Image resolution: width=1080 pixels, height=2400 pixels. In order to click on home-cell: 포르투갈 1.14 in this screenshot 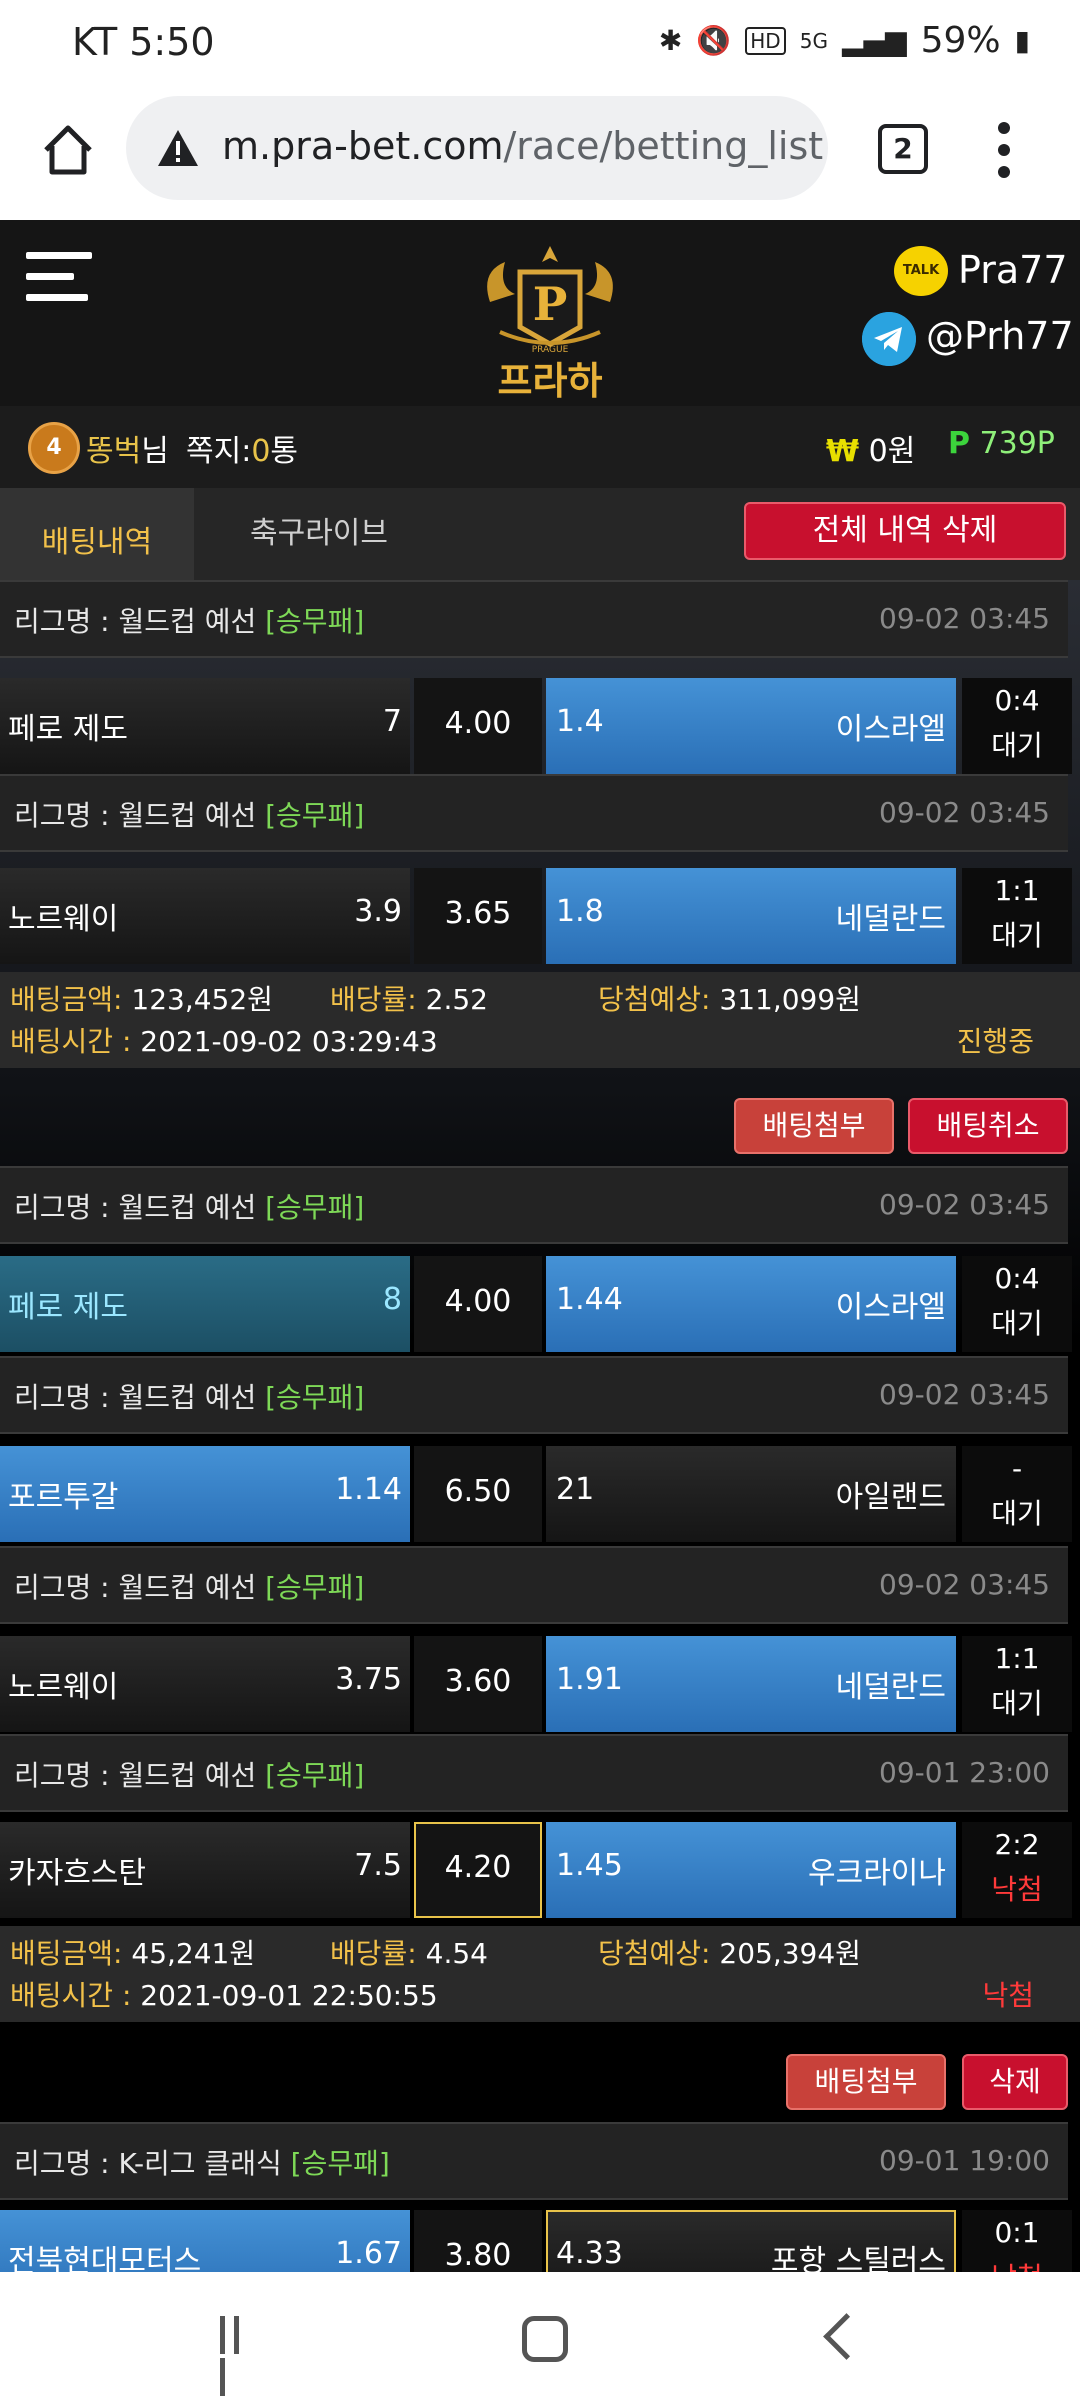, I will do `click(205, 1494)`.